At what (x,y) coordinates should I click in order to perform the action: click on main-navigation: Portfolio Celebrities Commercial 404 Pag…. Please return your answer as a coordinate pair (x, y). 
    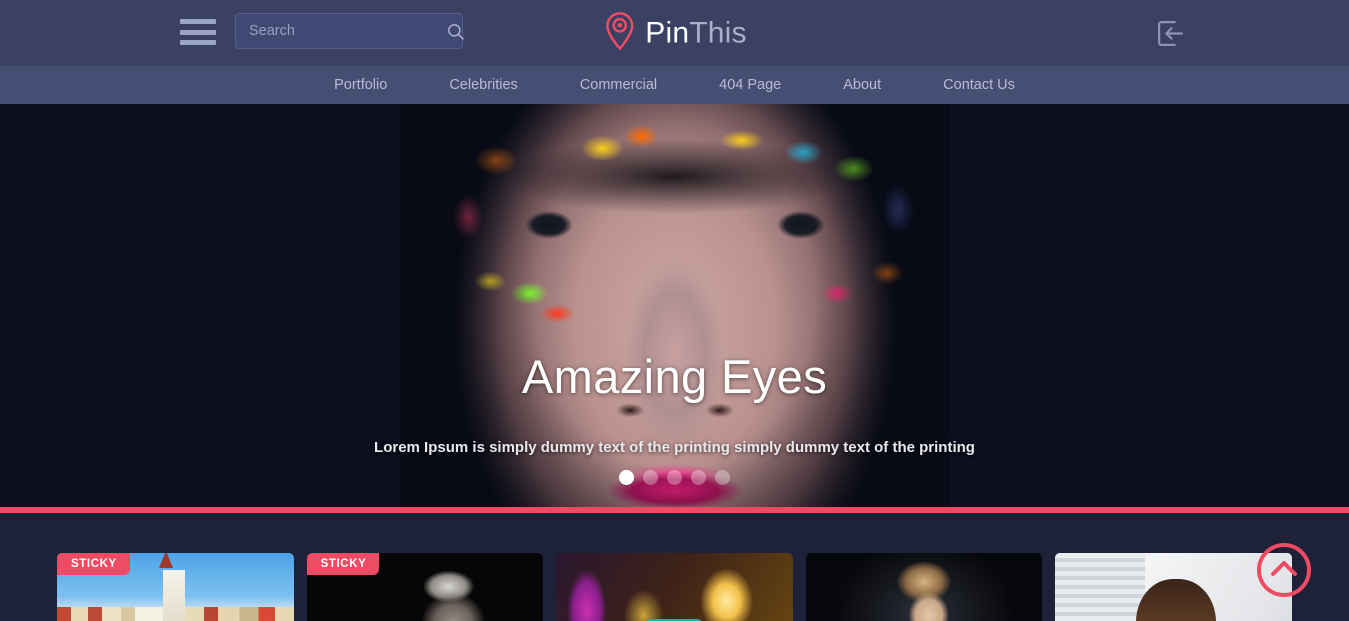
    Looking at the image, I should click on (674, 85).